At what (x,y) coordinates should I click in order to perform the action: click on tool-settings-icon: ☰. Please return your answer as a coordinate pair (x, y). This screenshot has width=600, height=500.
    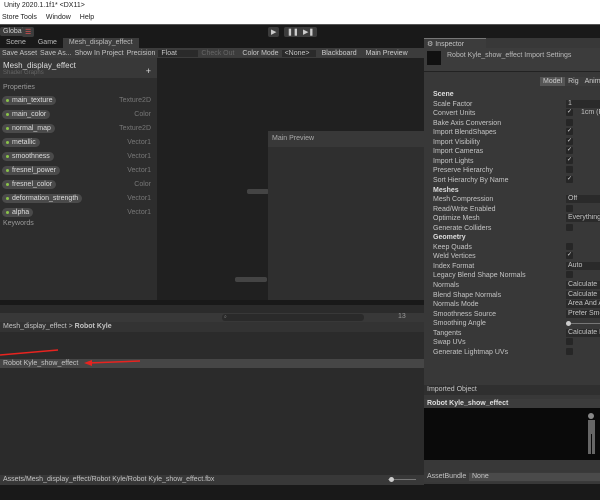
    Looking at the image, I should click on (28, 32).